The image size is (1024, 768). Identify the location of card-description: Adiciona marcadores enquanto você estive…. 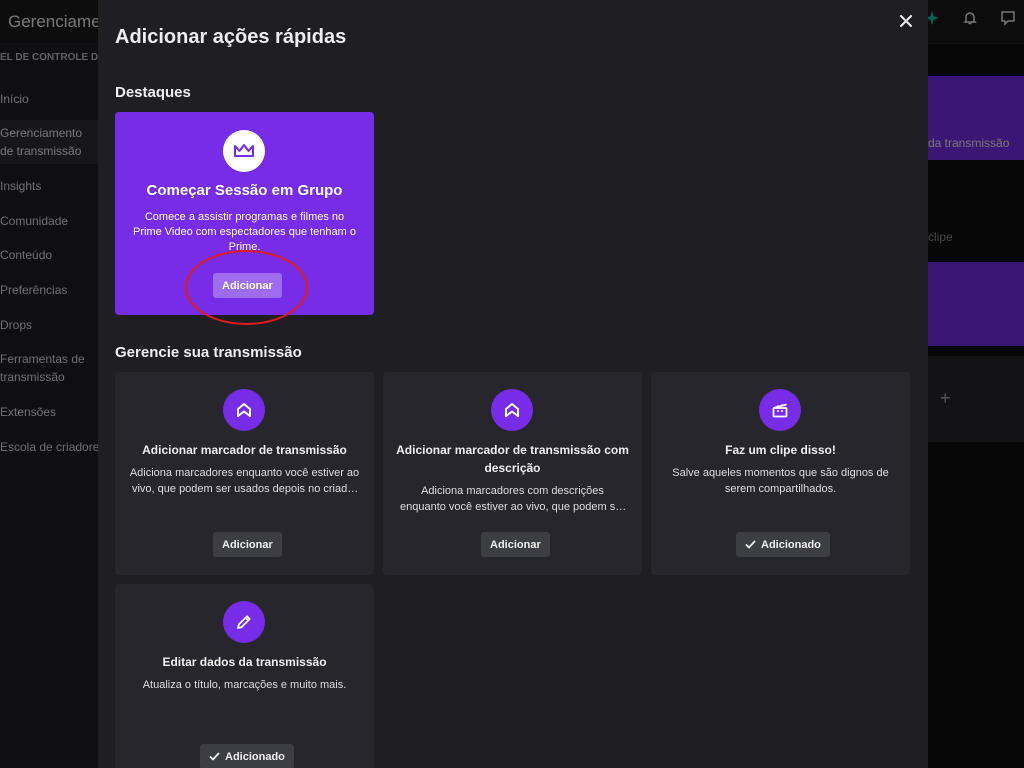
(244, 481).